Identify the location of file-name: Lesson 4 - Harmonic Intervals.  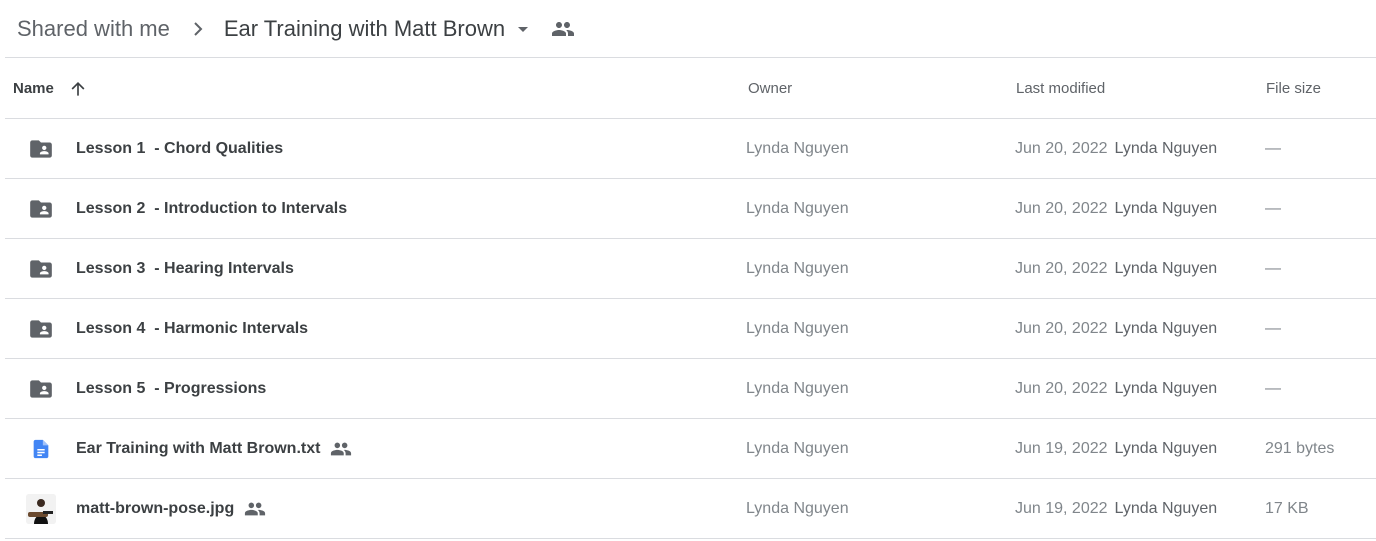
(192, 328).